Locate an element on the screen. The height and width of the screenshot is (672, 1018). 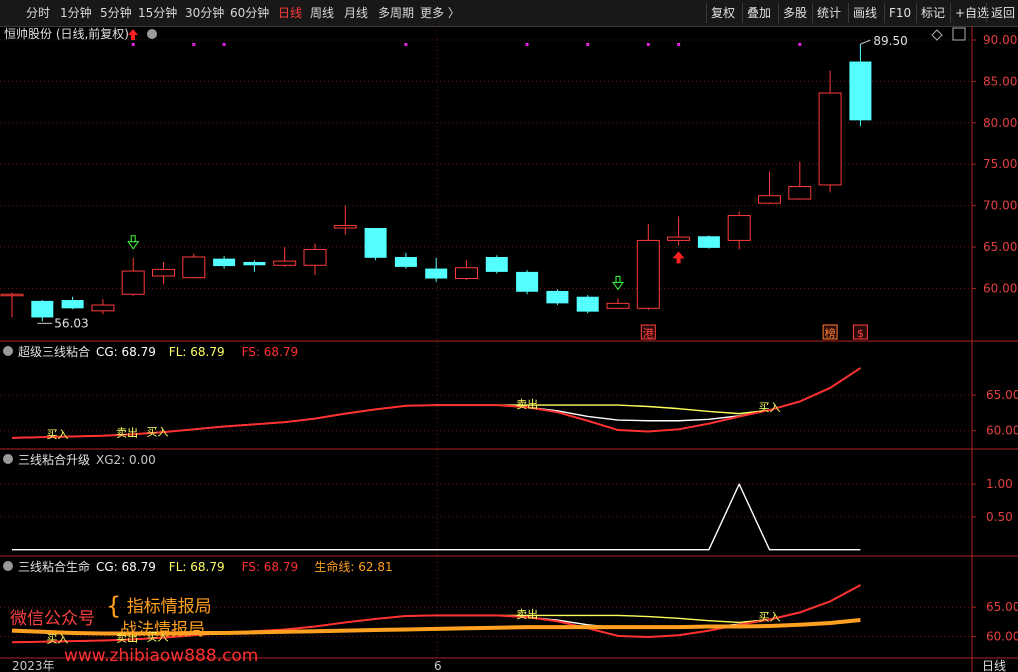
xaxis-year-label: 2023年 is located at coordinates (33, 665).